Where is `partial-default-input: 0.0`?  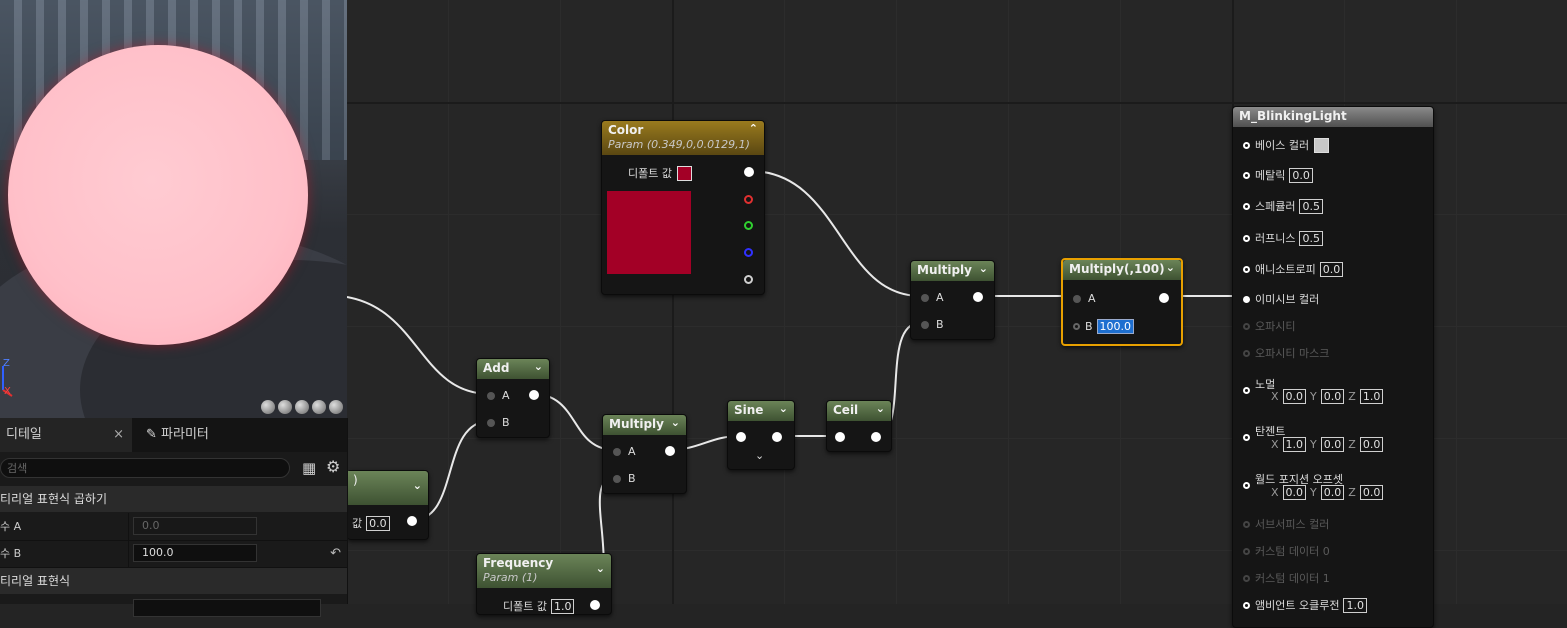 partial-default-input: 0.0 is located at coordinates (378, 523).